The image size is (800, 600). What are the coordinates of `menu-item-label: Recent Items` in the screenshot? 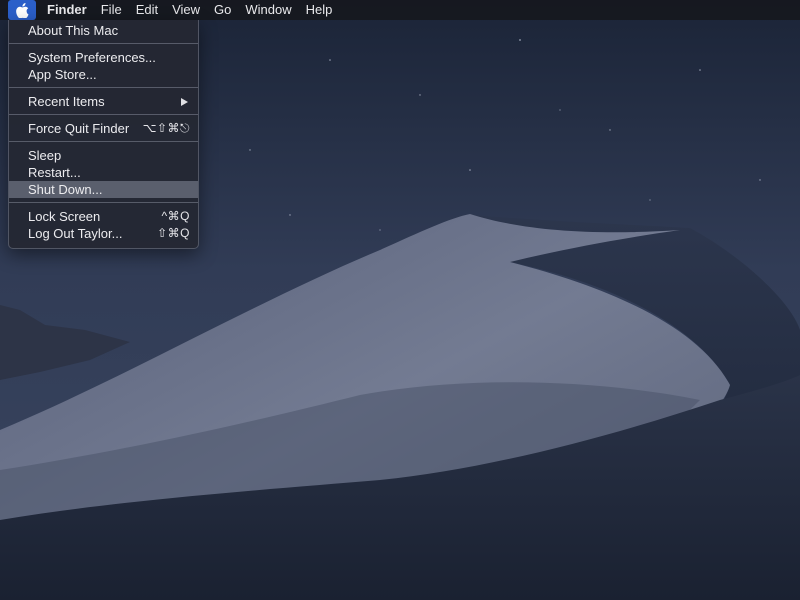 It's located at (66, 101).